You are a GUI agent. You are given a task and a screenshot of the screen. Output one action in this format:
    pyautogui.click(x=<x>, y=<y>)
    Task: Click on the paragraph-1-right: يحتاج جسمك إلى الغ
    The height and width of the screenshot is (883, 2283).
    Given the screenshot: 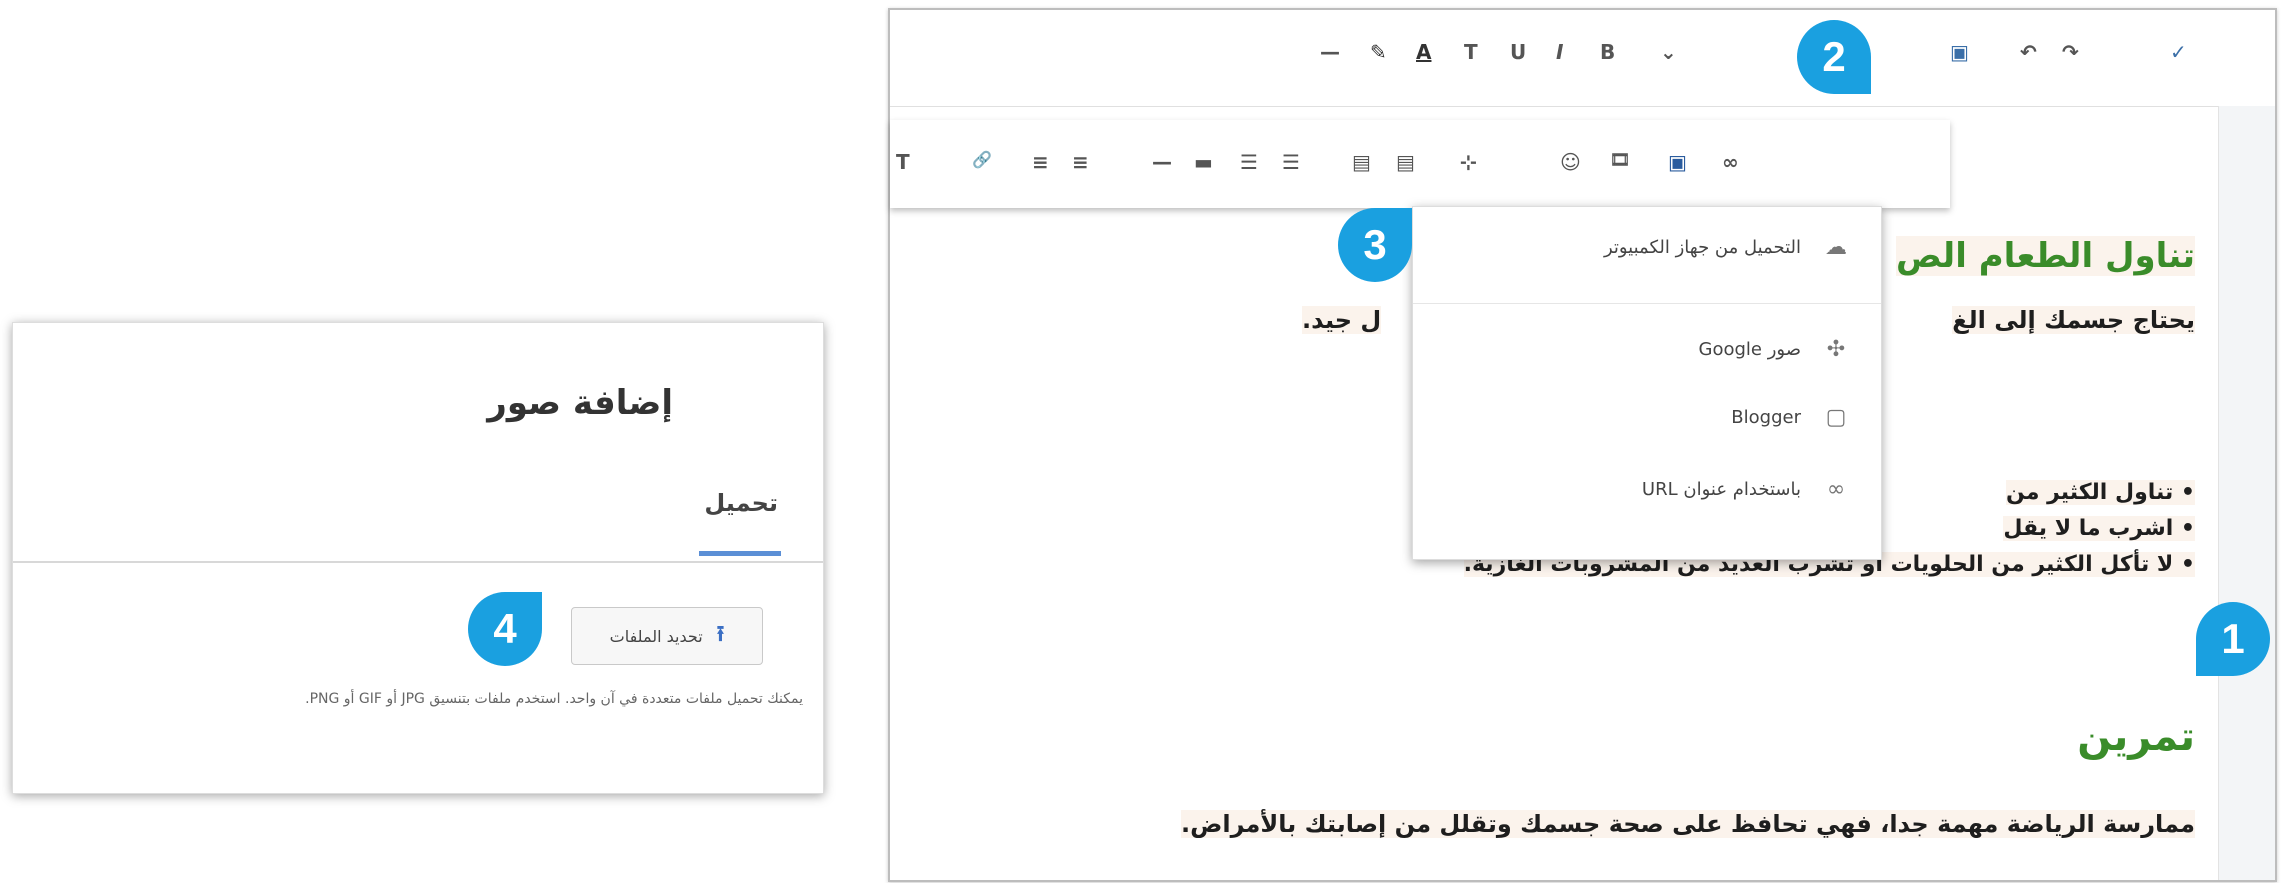 What is the action you would take?
    pyautogui.click(x=2073, y=320)
    